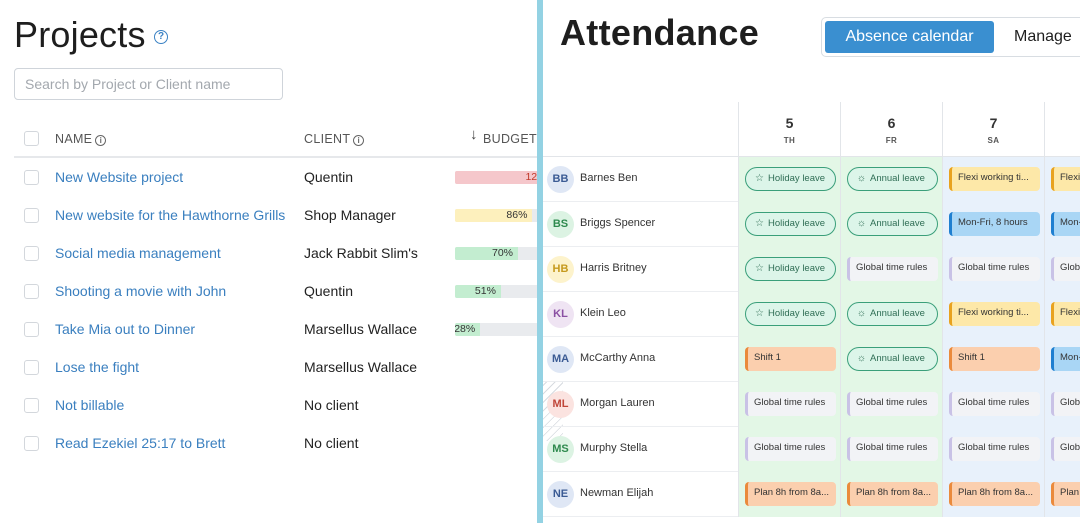 The image size is (1080, 523). What do you see at coordinates (1065, 494) in the screenshot?
I see `plan-chip: Plan` at bounding box center [1065, 494].